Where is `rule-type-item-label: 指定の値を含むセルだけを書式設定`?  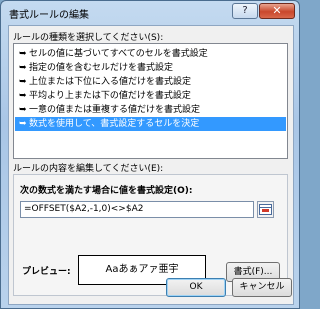 rule-type-item-label: 指定の値を含むセルだけを書式設定 is located at coordinates (101, 68).